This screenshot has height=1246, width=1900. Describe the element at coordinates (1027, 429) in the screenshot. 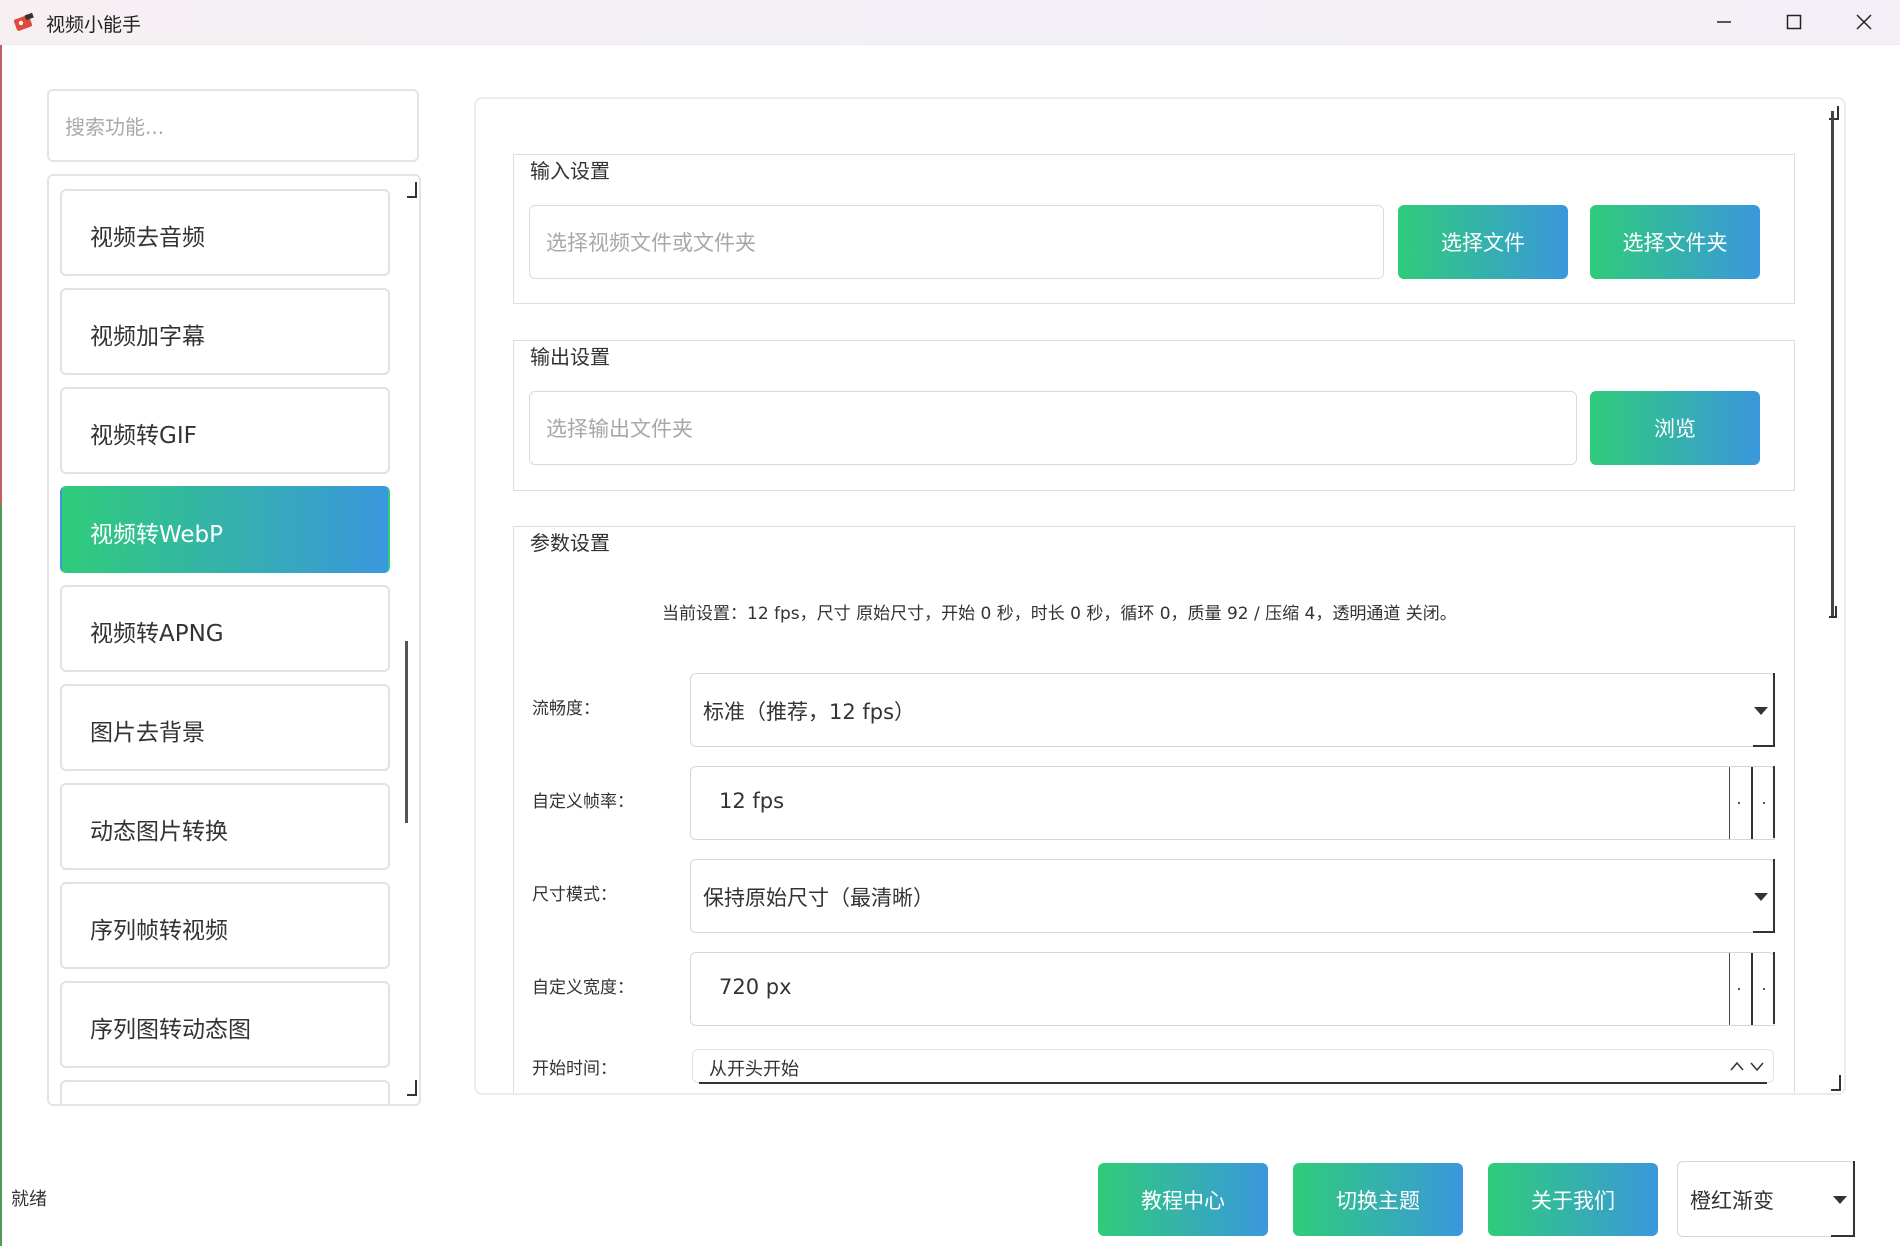

I see `output-path-input` at that location.